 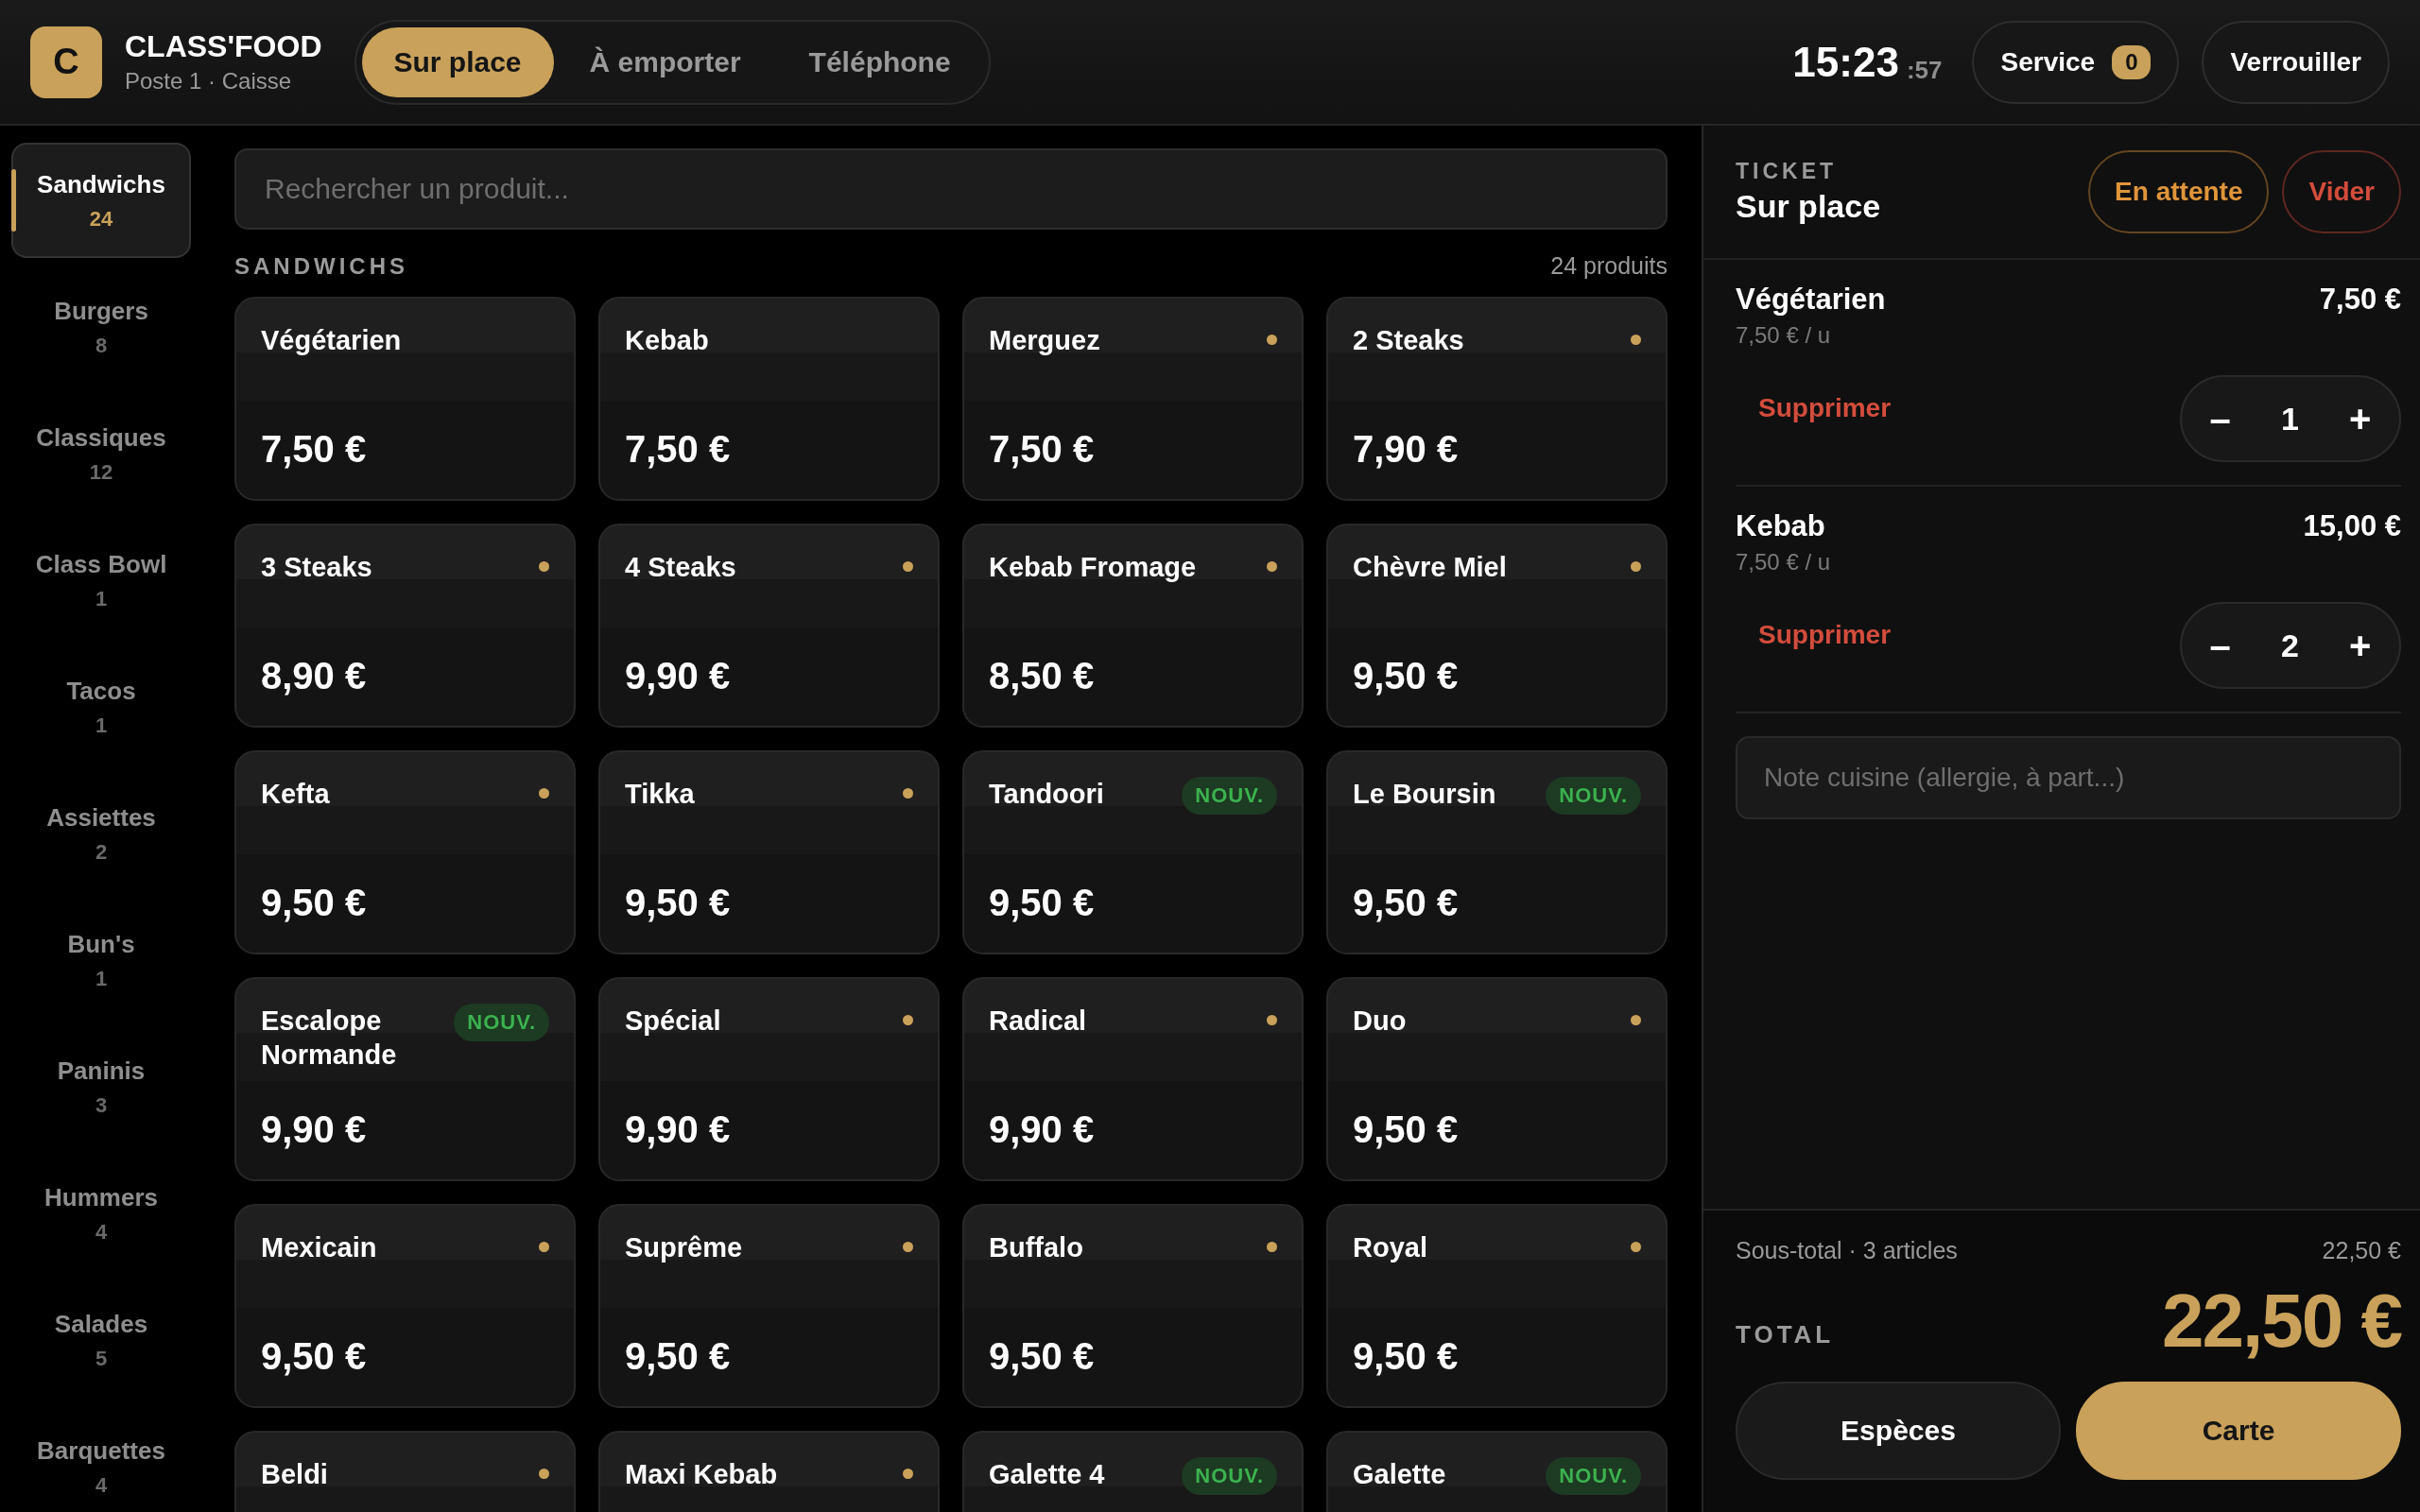 What do you see at coordinates (1133, 399) in the screenshot?
I see `product-card: Merguez 7,50 €` at bounding box center [1133, 399].